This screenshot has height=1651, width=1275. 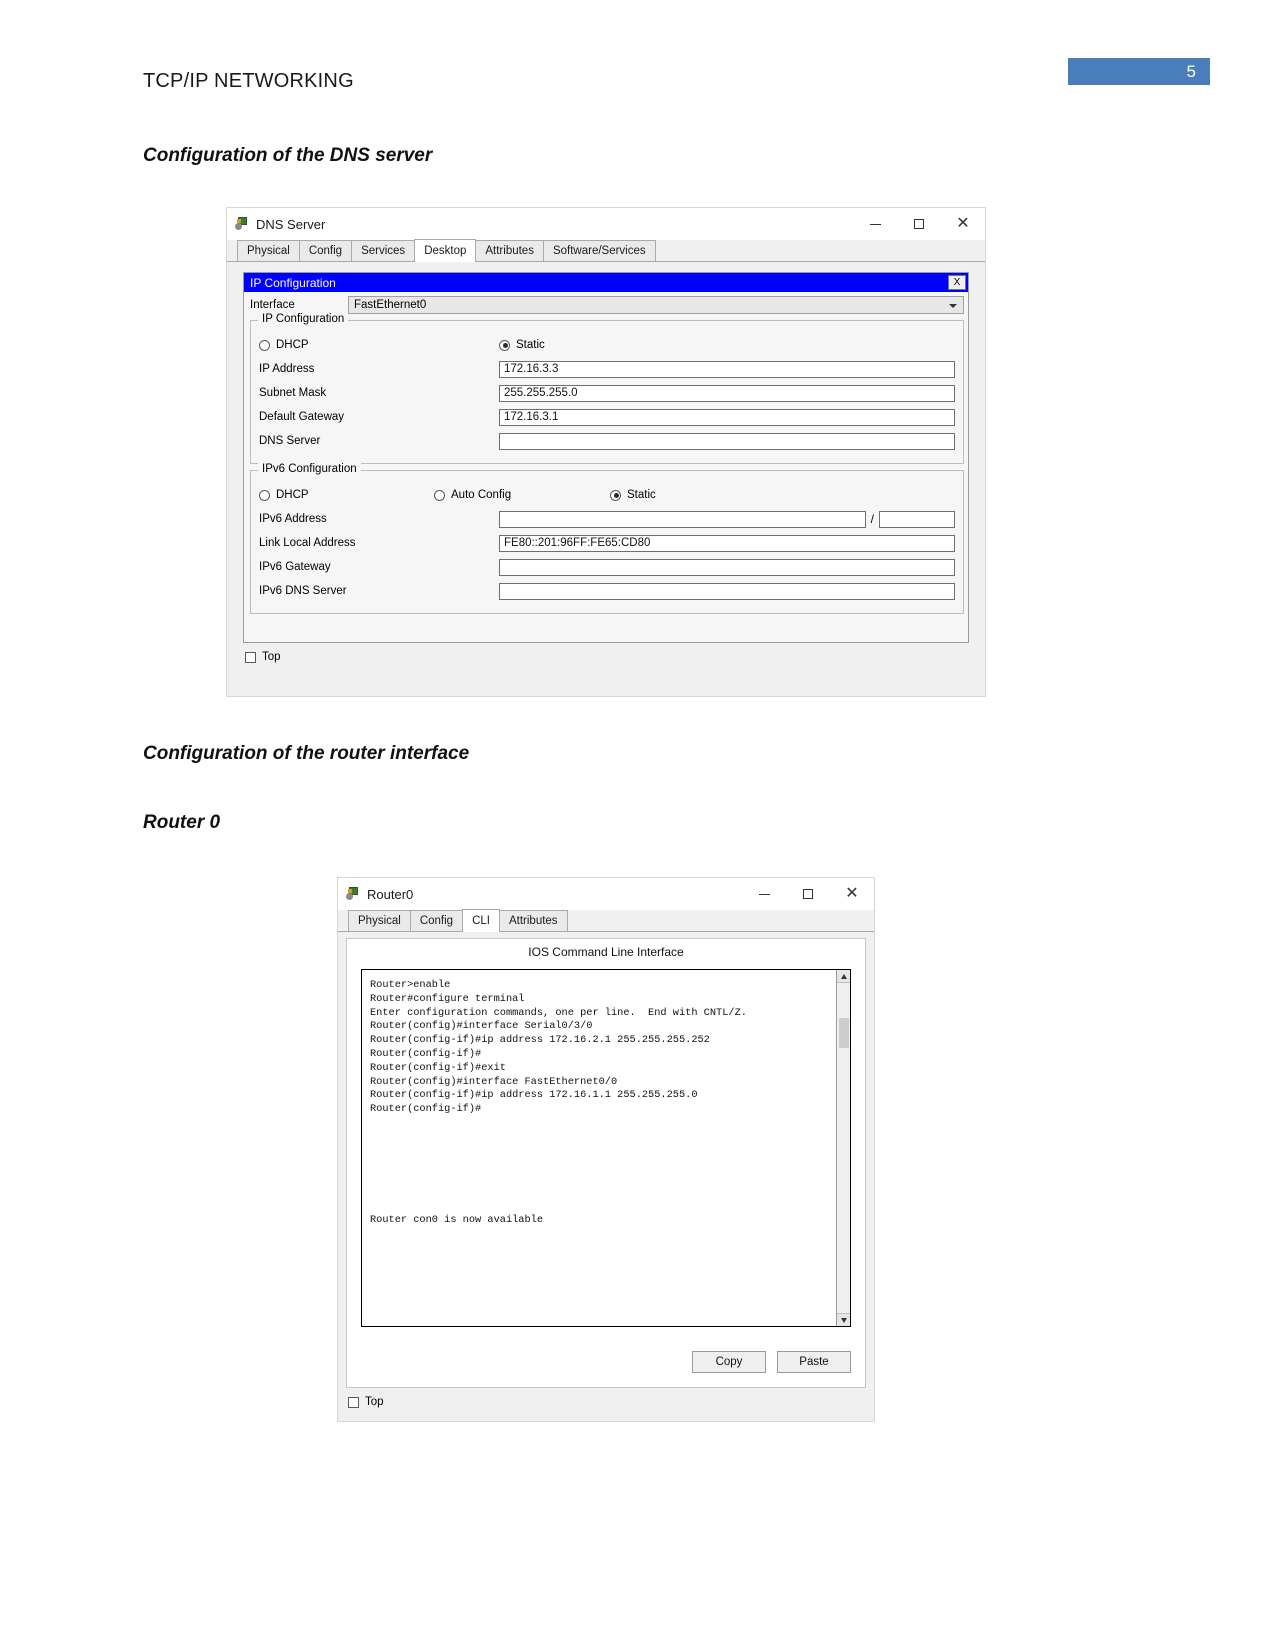 I want to click on tab-services: Services, so click(x=383, y=250).